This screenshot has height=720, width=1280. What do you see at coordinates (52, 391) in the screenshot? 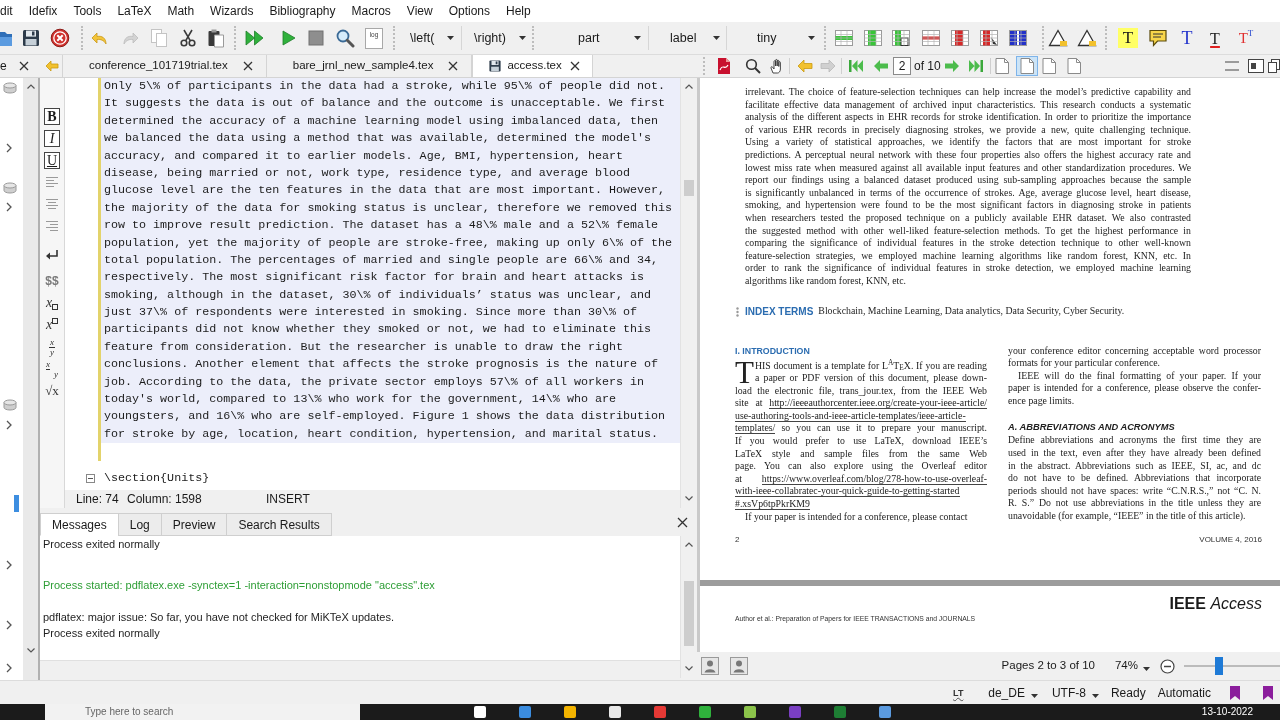
I see `square-root-button: √x` at bounding box center [52, 391].